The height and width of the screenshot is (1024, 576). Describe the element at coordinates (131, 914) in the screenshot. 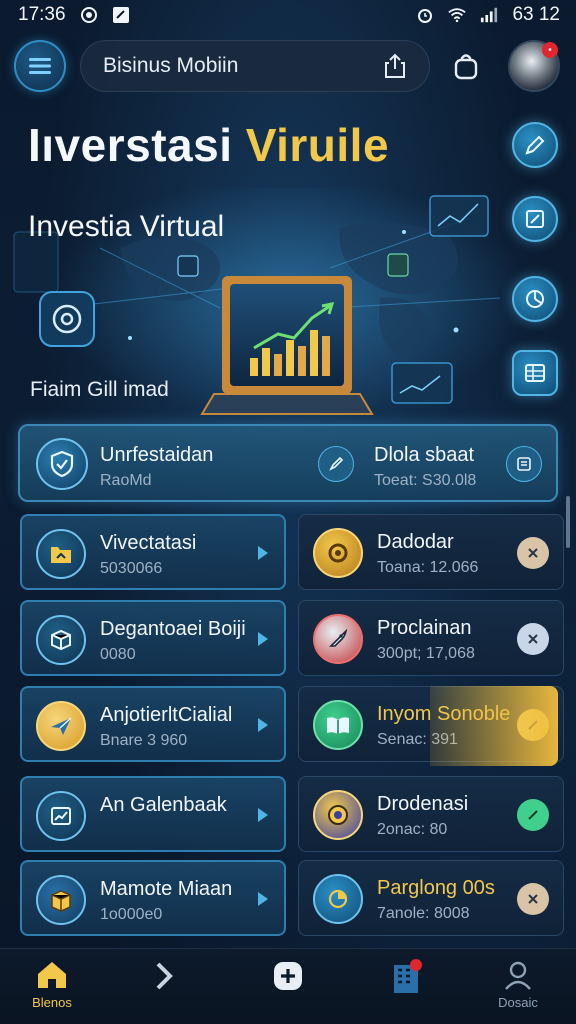

I see `card-subtitle: 1o000e0` at that location.